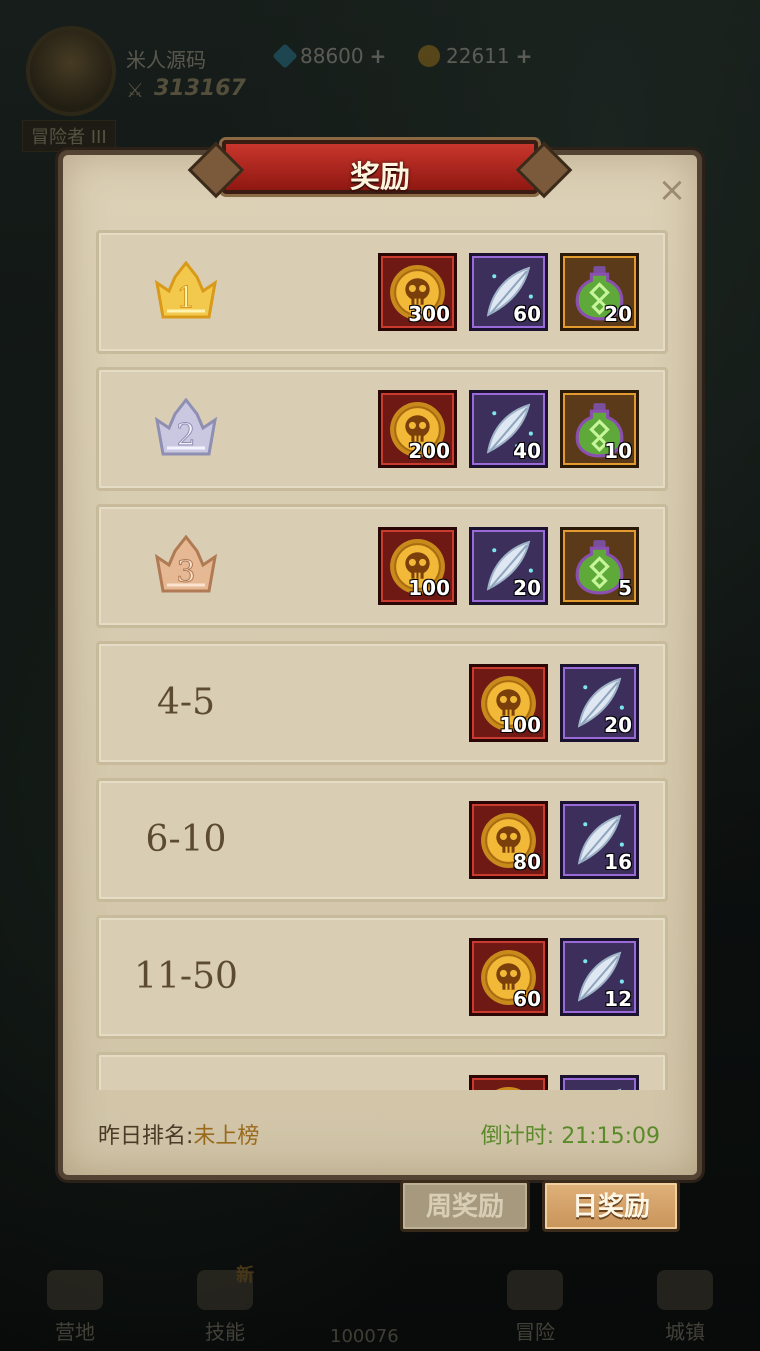 The height and width of the screenshot is (1351, 760). Describe the element at coordinates (465, 1206) in the screenshot. I see `tab-weekly-rewards: 周奖励` at that location.